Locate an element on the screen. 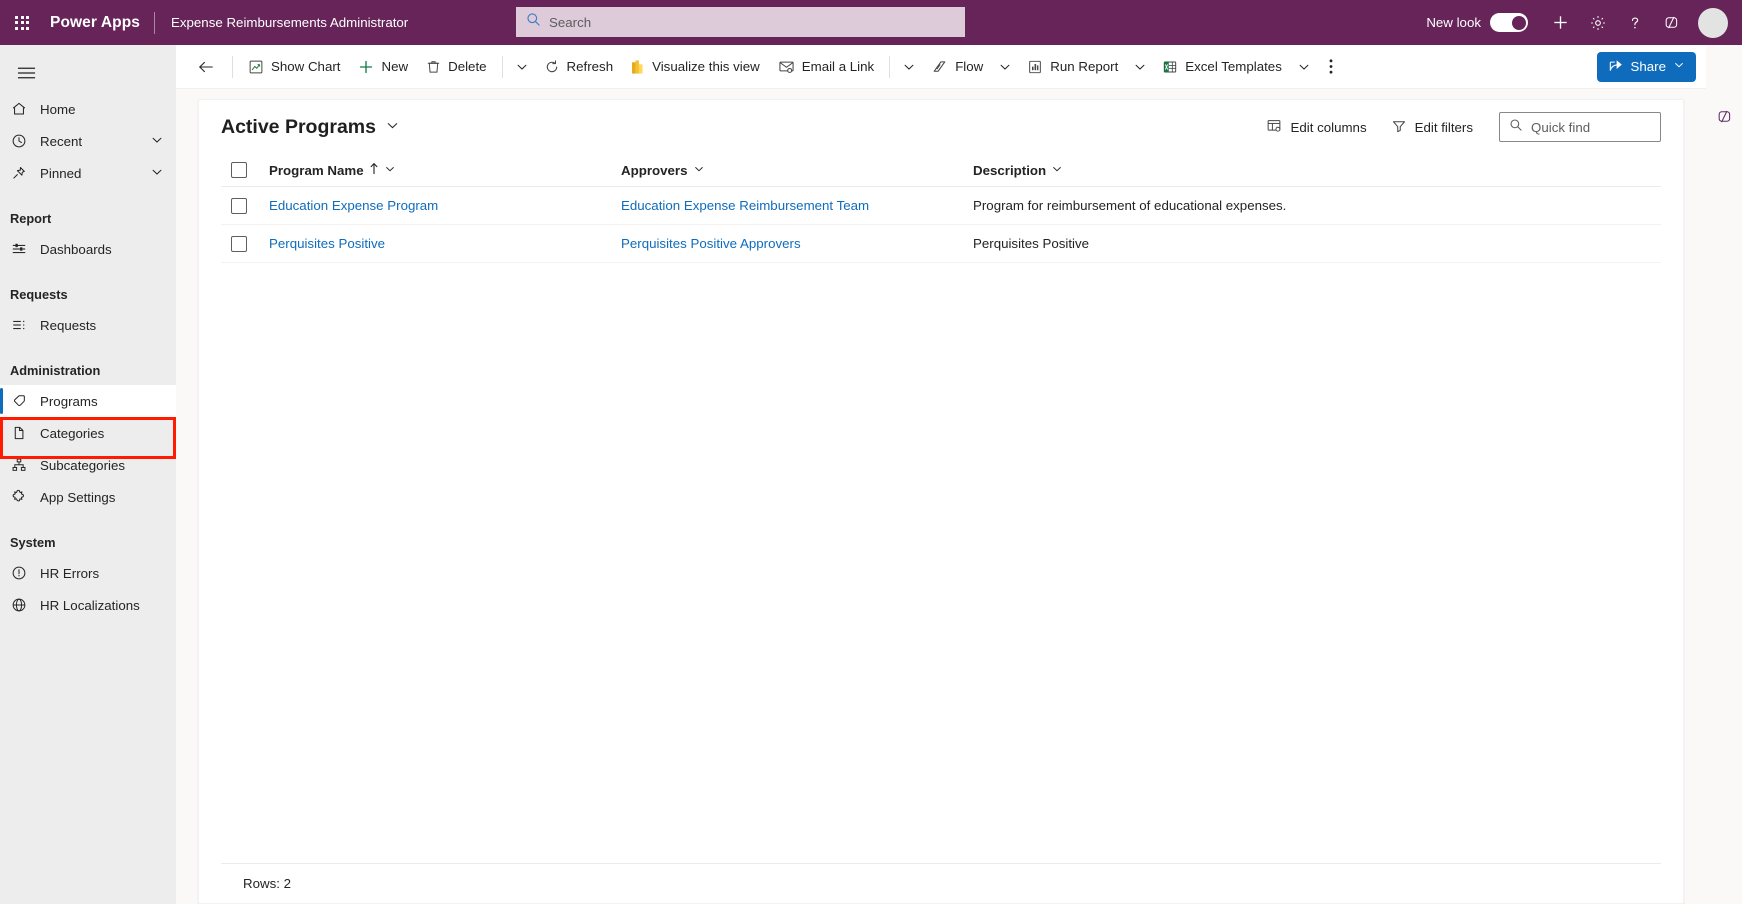 The width and height of the screenshot is (1742, 904). edit-columns-button: Edit columns is located at coordinates (1316, 127).